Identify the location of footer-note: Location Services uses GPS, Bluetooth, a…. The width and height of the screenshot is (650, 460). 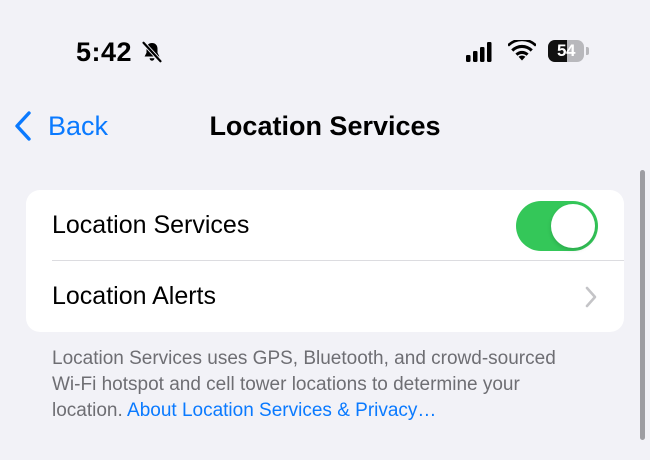
(317, 385).